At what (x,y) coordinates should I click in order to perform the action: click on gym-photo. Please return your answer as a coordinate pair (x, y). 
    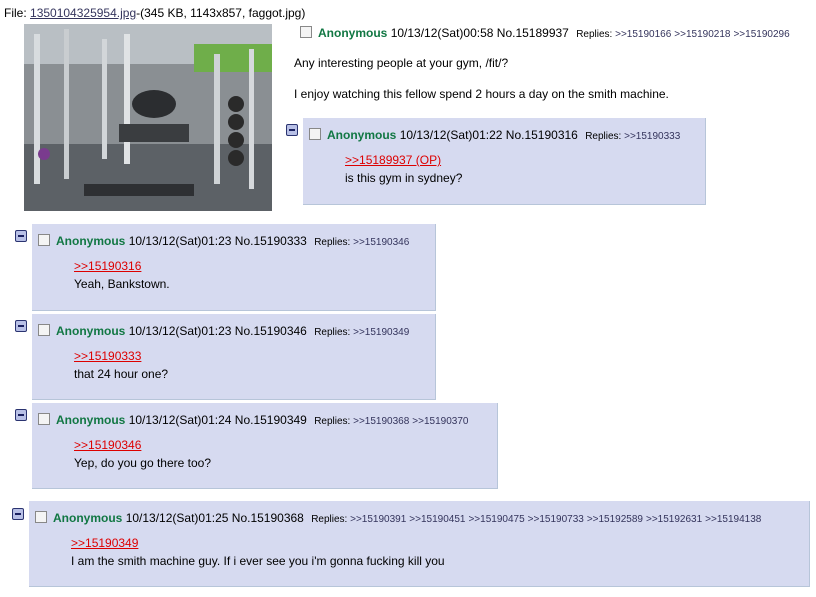
    Looking at the image, I should click on (148, 117).